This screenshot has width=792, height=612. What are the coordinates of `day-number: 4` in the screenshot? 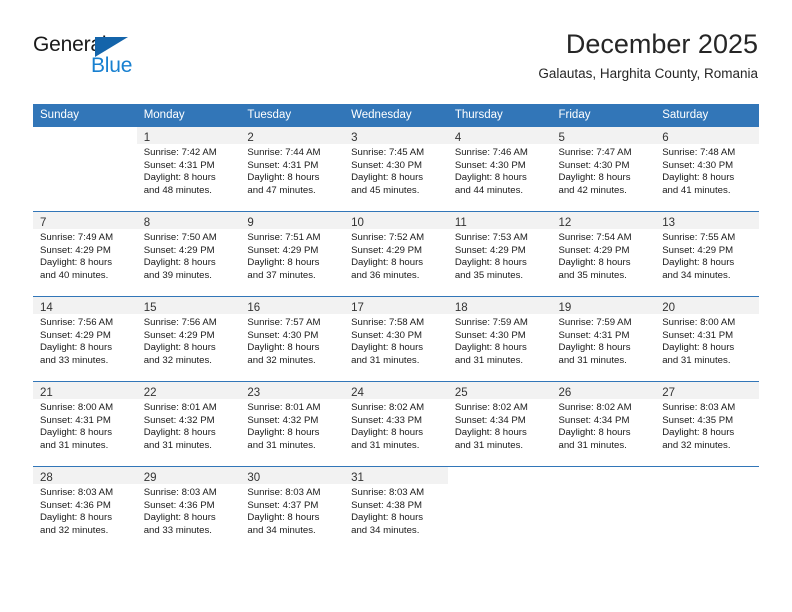 It's located at (458, 138).